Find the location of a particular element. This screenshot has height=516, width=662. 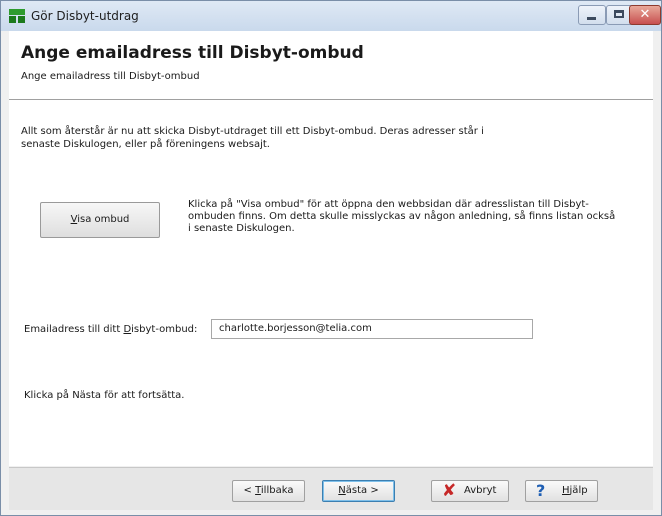

back-button: < Tillbaka is located at coordinates (268, 491).